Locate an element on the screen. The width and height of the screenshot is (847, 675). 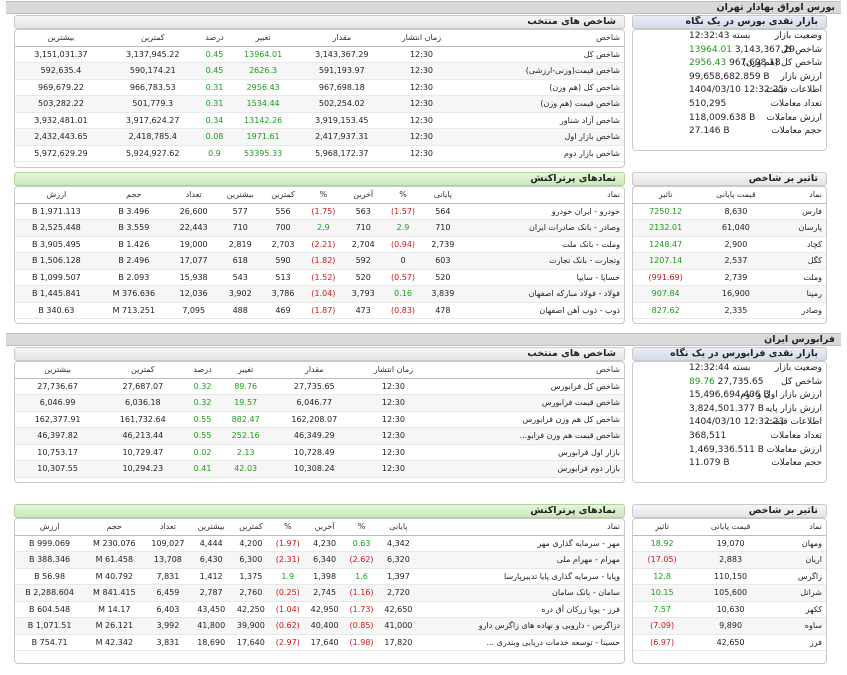
impact-cell: ساوه is located at coordinates (797, 626).